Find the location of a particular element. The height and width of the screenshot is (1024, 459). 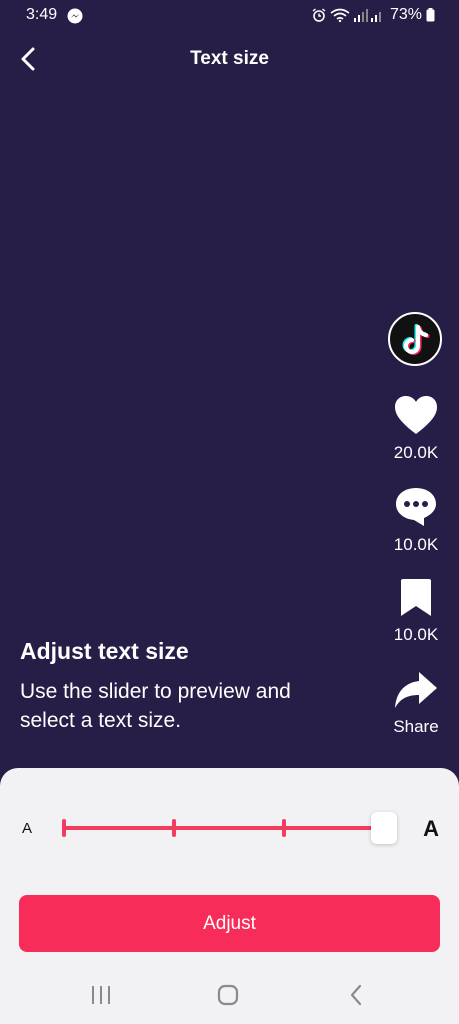

share-label: Share is located at coordinates (416, 726).